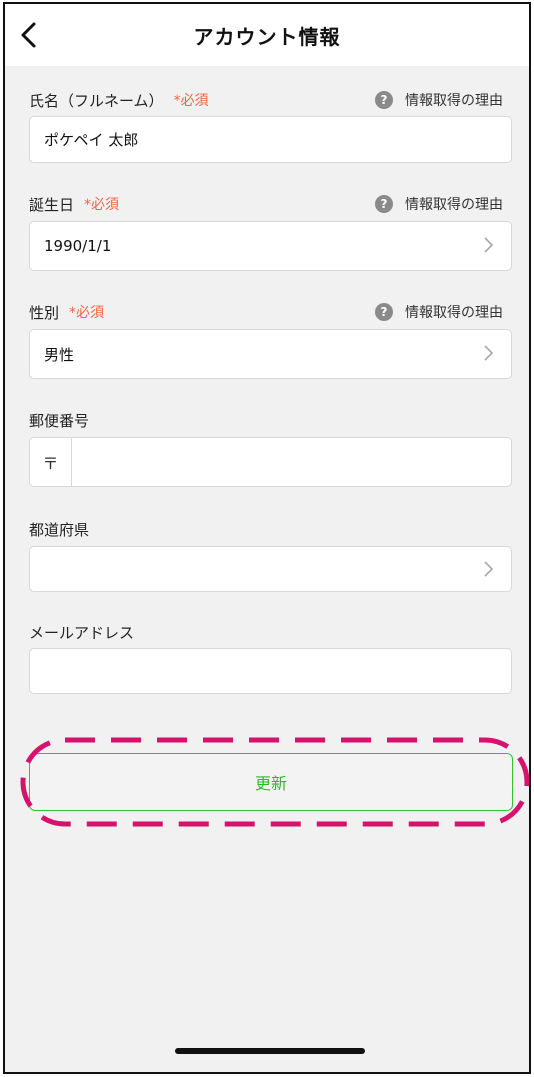 This screenshot has width=534, height=1077. What do you see at coordinates (270, 462) in the screenshot?
I see `postal-code-input: 〒` at bounding box center [270, 462].